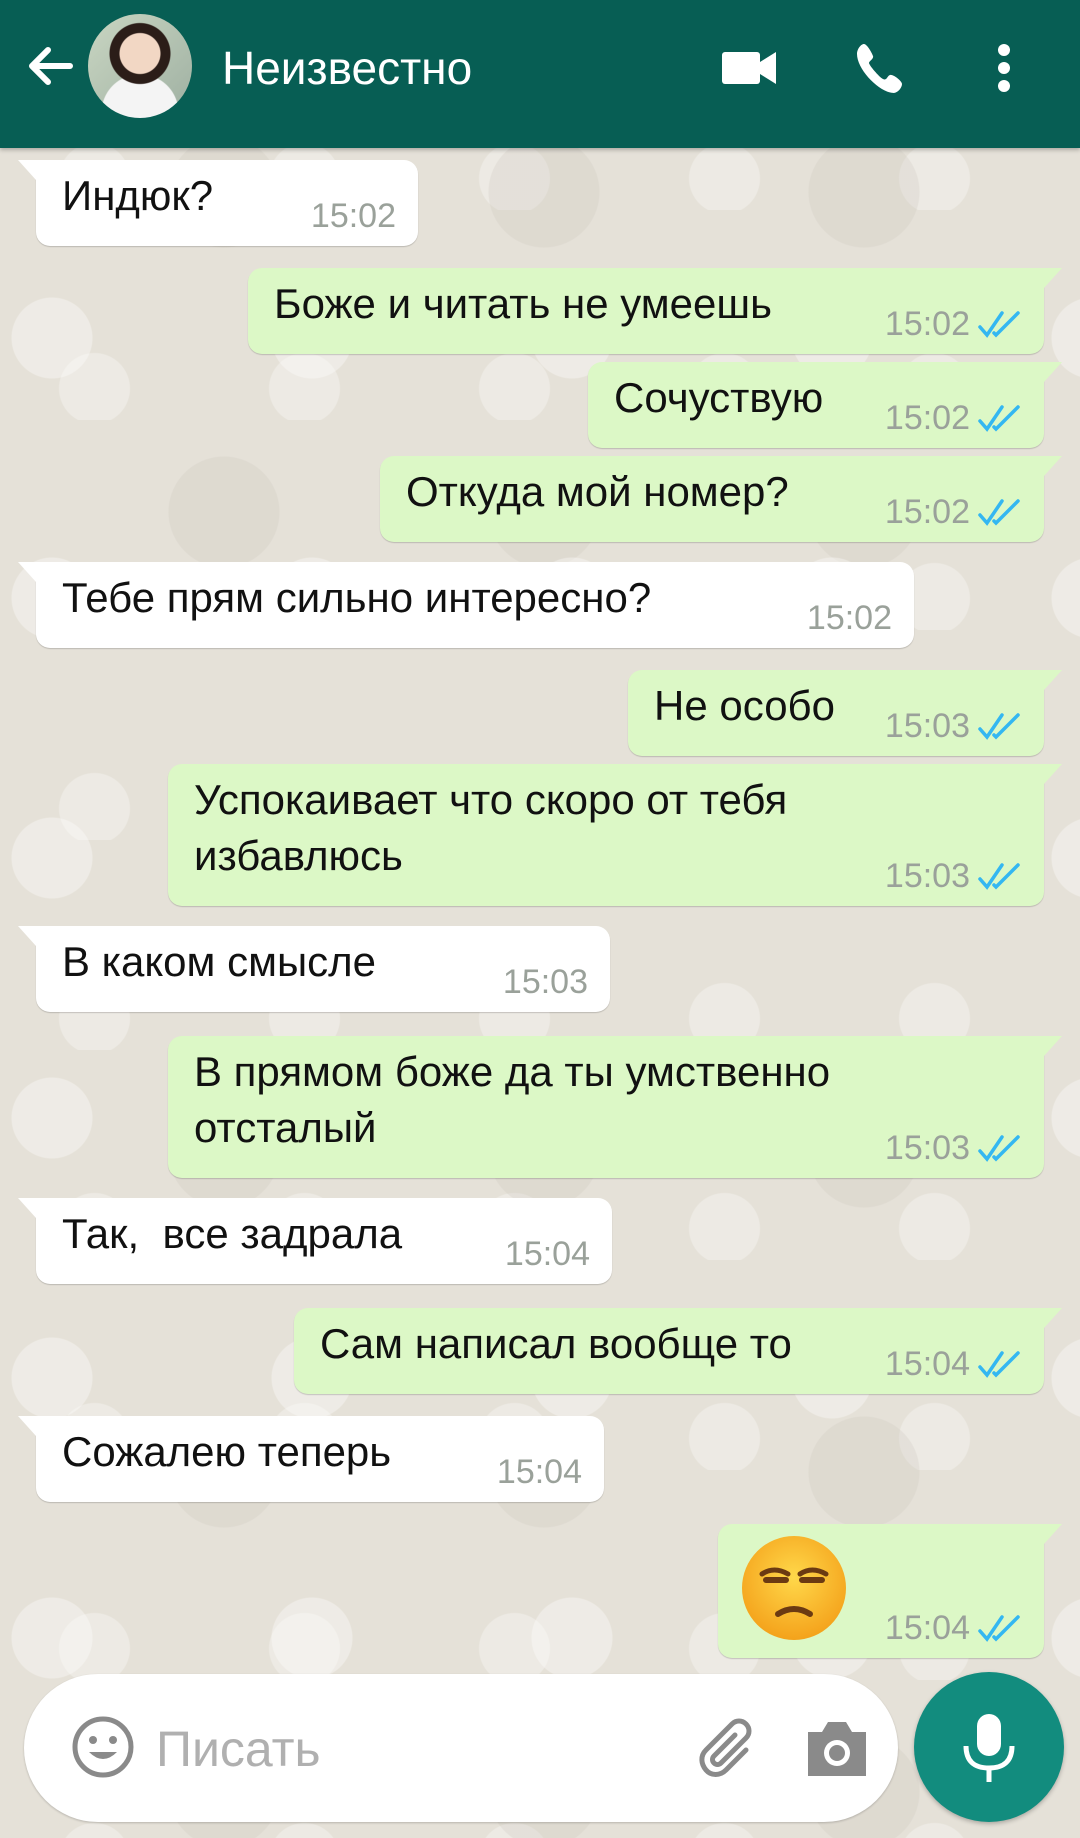  What do you see at coordinates (825, 405) in the screenshot?
I see `message-outgoing: Сочуствую 15:02` at bounding box center [825, 405].